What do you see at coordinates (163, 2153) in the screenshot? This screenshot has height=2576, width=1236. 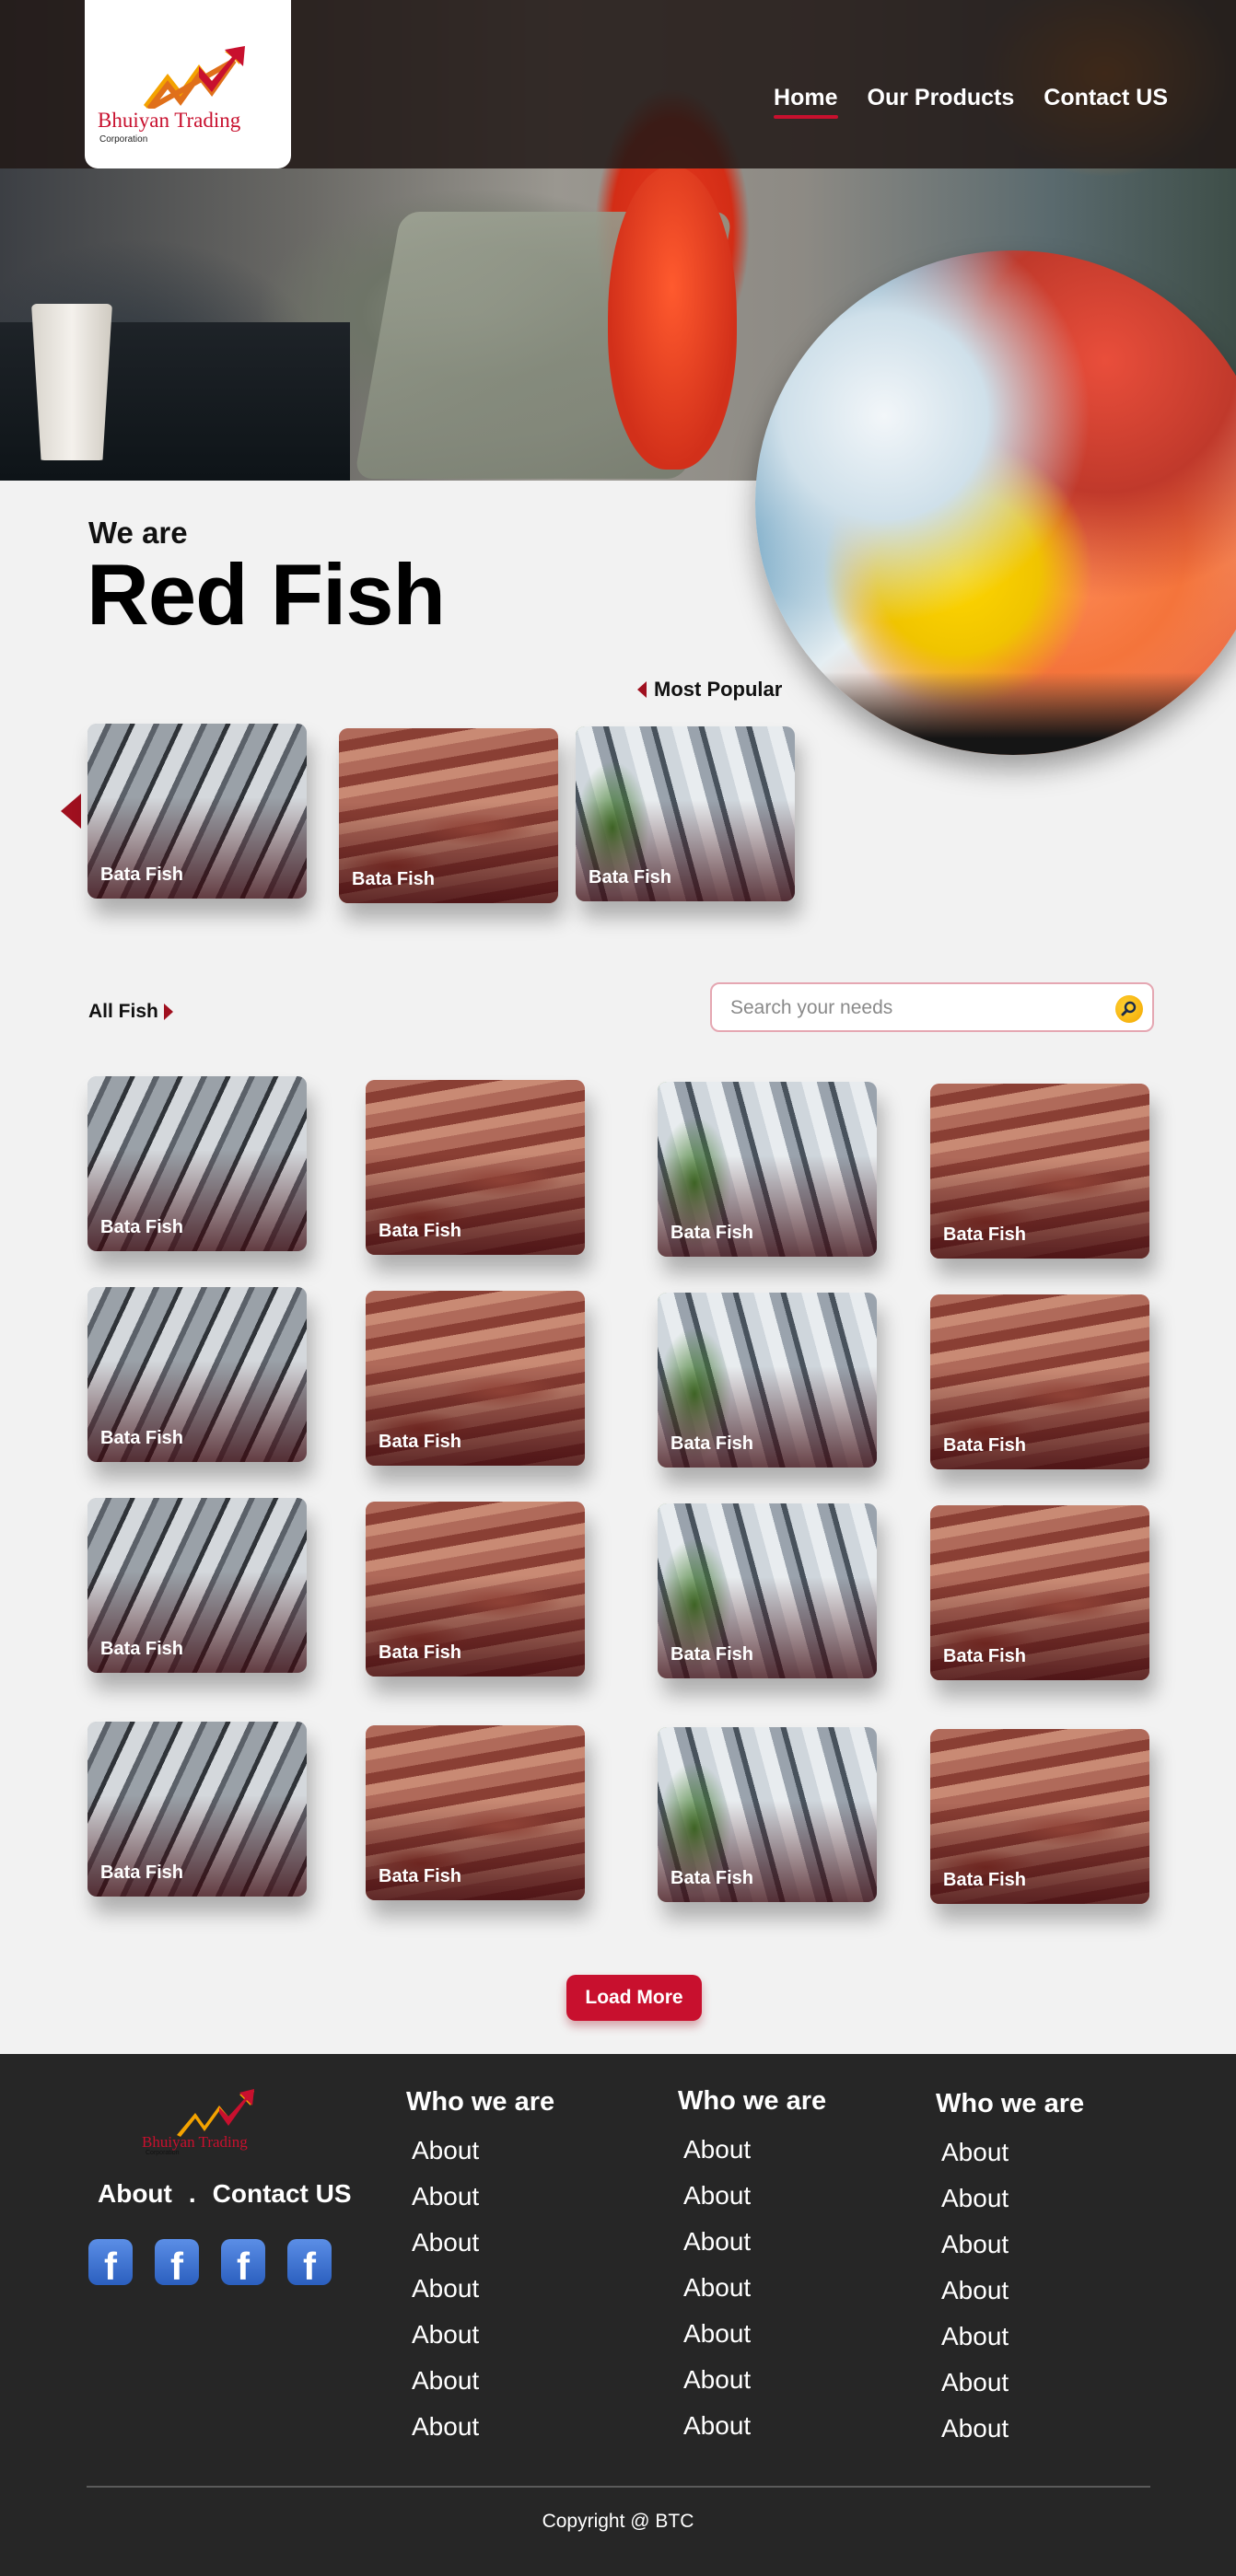 I see `footer-logo-subtitle: Corporation` at bounding box center [163, 2153].